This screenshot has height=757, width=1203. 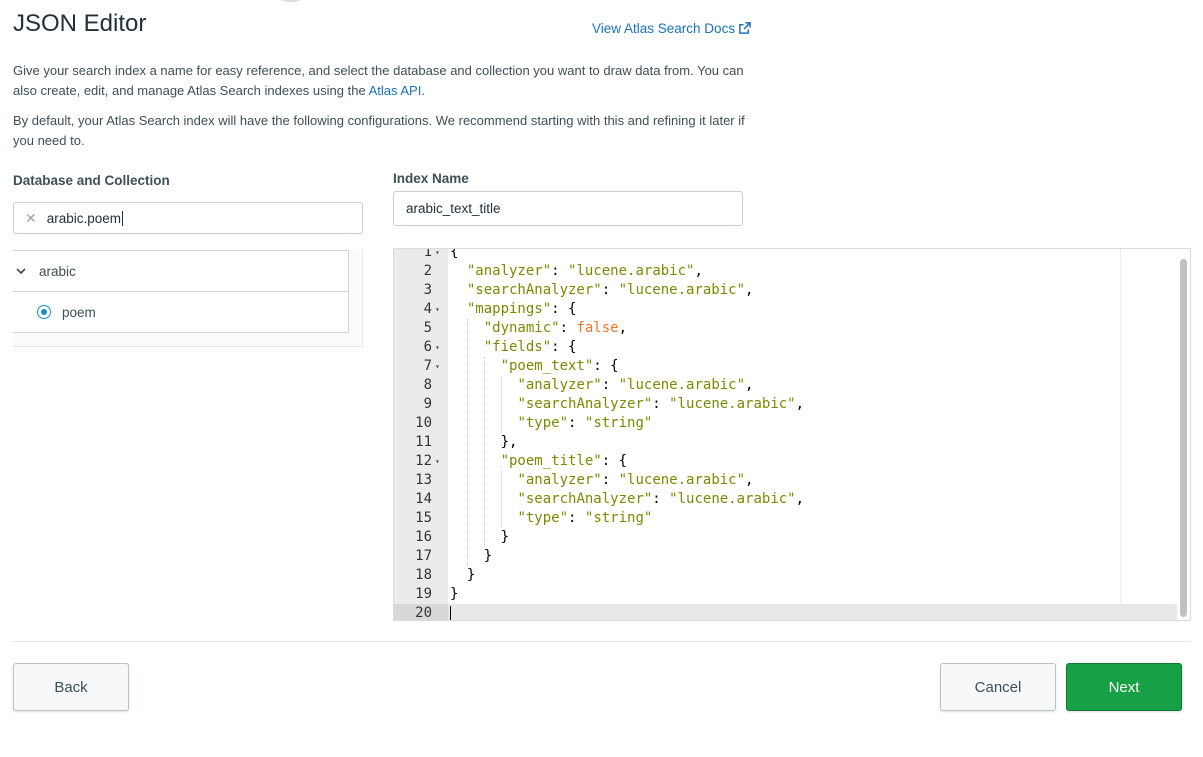 What do you see at coordinates (427, 271) in the screenshot?
I see `line-number: 2` at bounding box center [427, 271].